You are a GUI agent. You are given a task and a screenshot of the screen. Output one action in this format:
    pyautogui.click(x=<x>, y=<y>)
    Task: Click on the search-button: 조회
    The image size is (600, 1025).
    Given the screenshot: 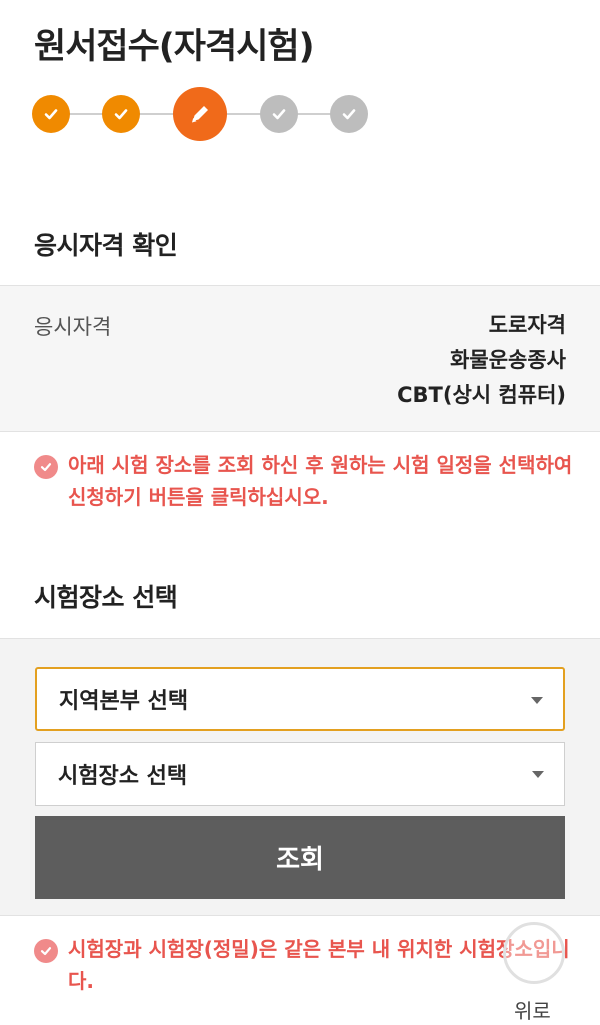 What is the action you would take?
    pyautogui.click(x=300, y=857)
    